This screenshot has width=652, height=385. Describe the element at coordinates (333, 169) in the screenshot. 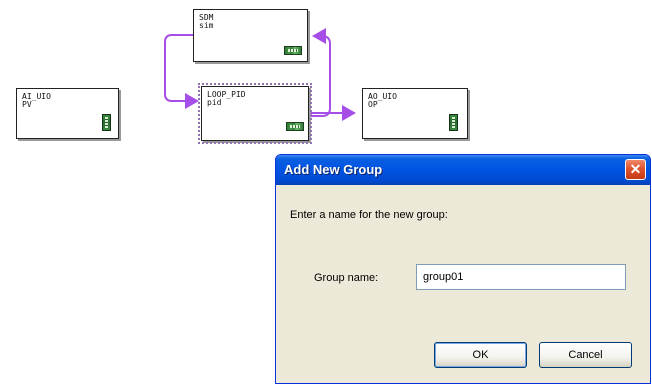

I see `dialog-title: Add New Group` at that location.